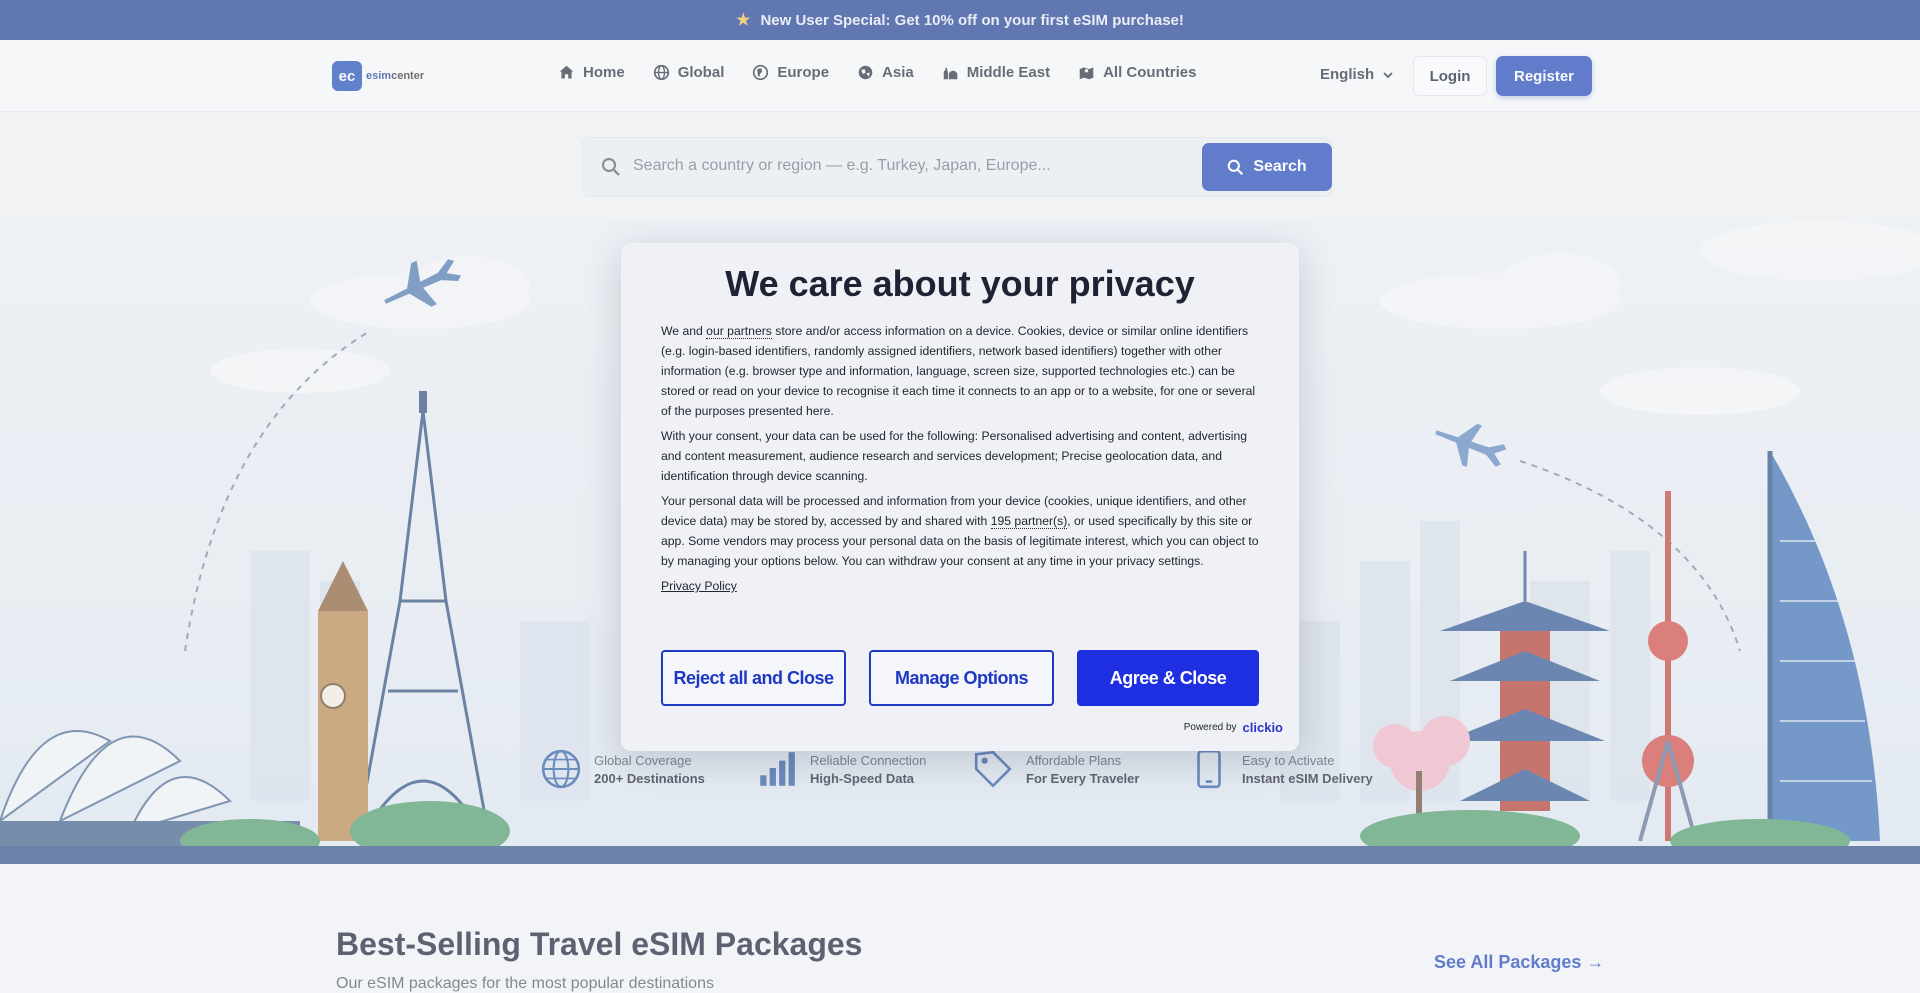 This screenshot has height=993, width=1920. I want to click on consent-title: We care about your privacy, so click(960, 283).